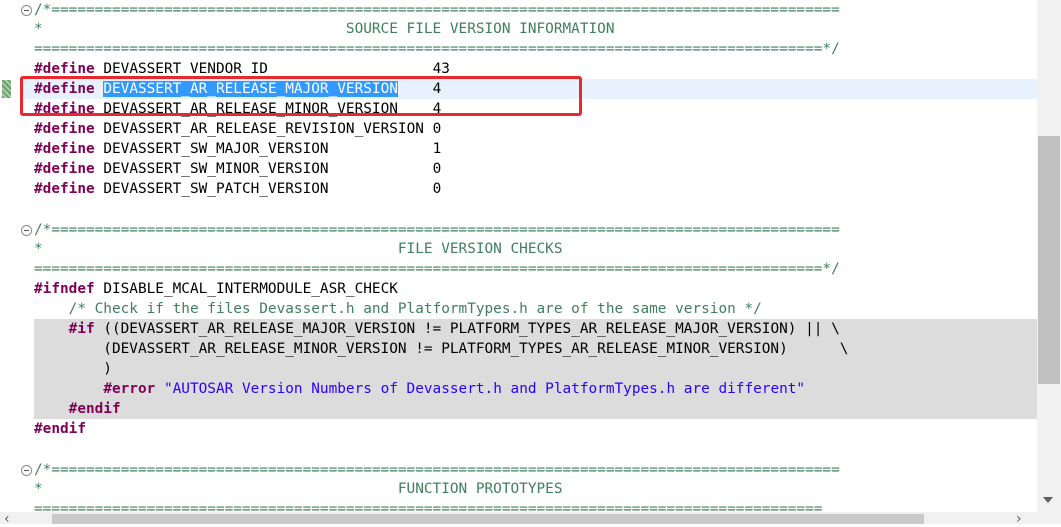 Image resolution: width=1061 pixels, height=527 pixels. I want to click on keyword: #error, so click(129, 389).